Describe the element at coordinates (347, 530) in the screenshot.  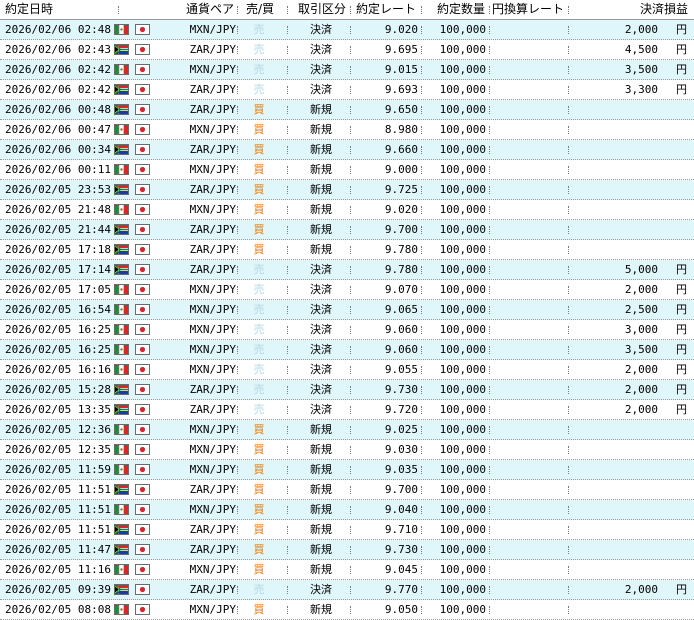
I see `table-row: 2026/02/05 11:51 ZAR/JPY 買 新規 9.710 100,000` at that location.